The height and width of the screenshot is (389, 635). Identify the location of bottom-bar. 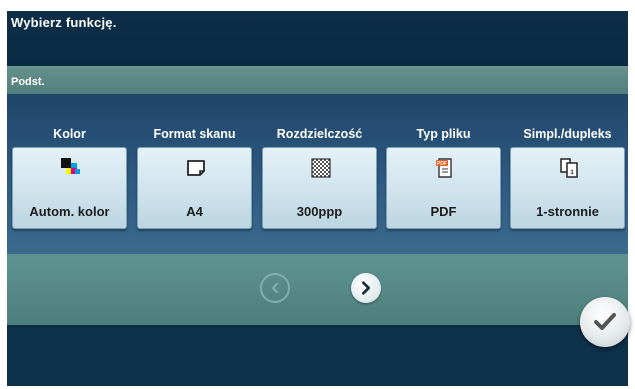
(317, 356).